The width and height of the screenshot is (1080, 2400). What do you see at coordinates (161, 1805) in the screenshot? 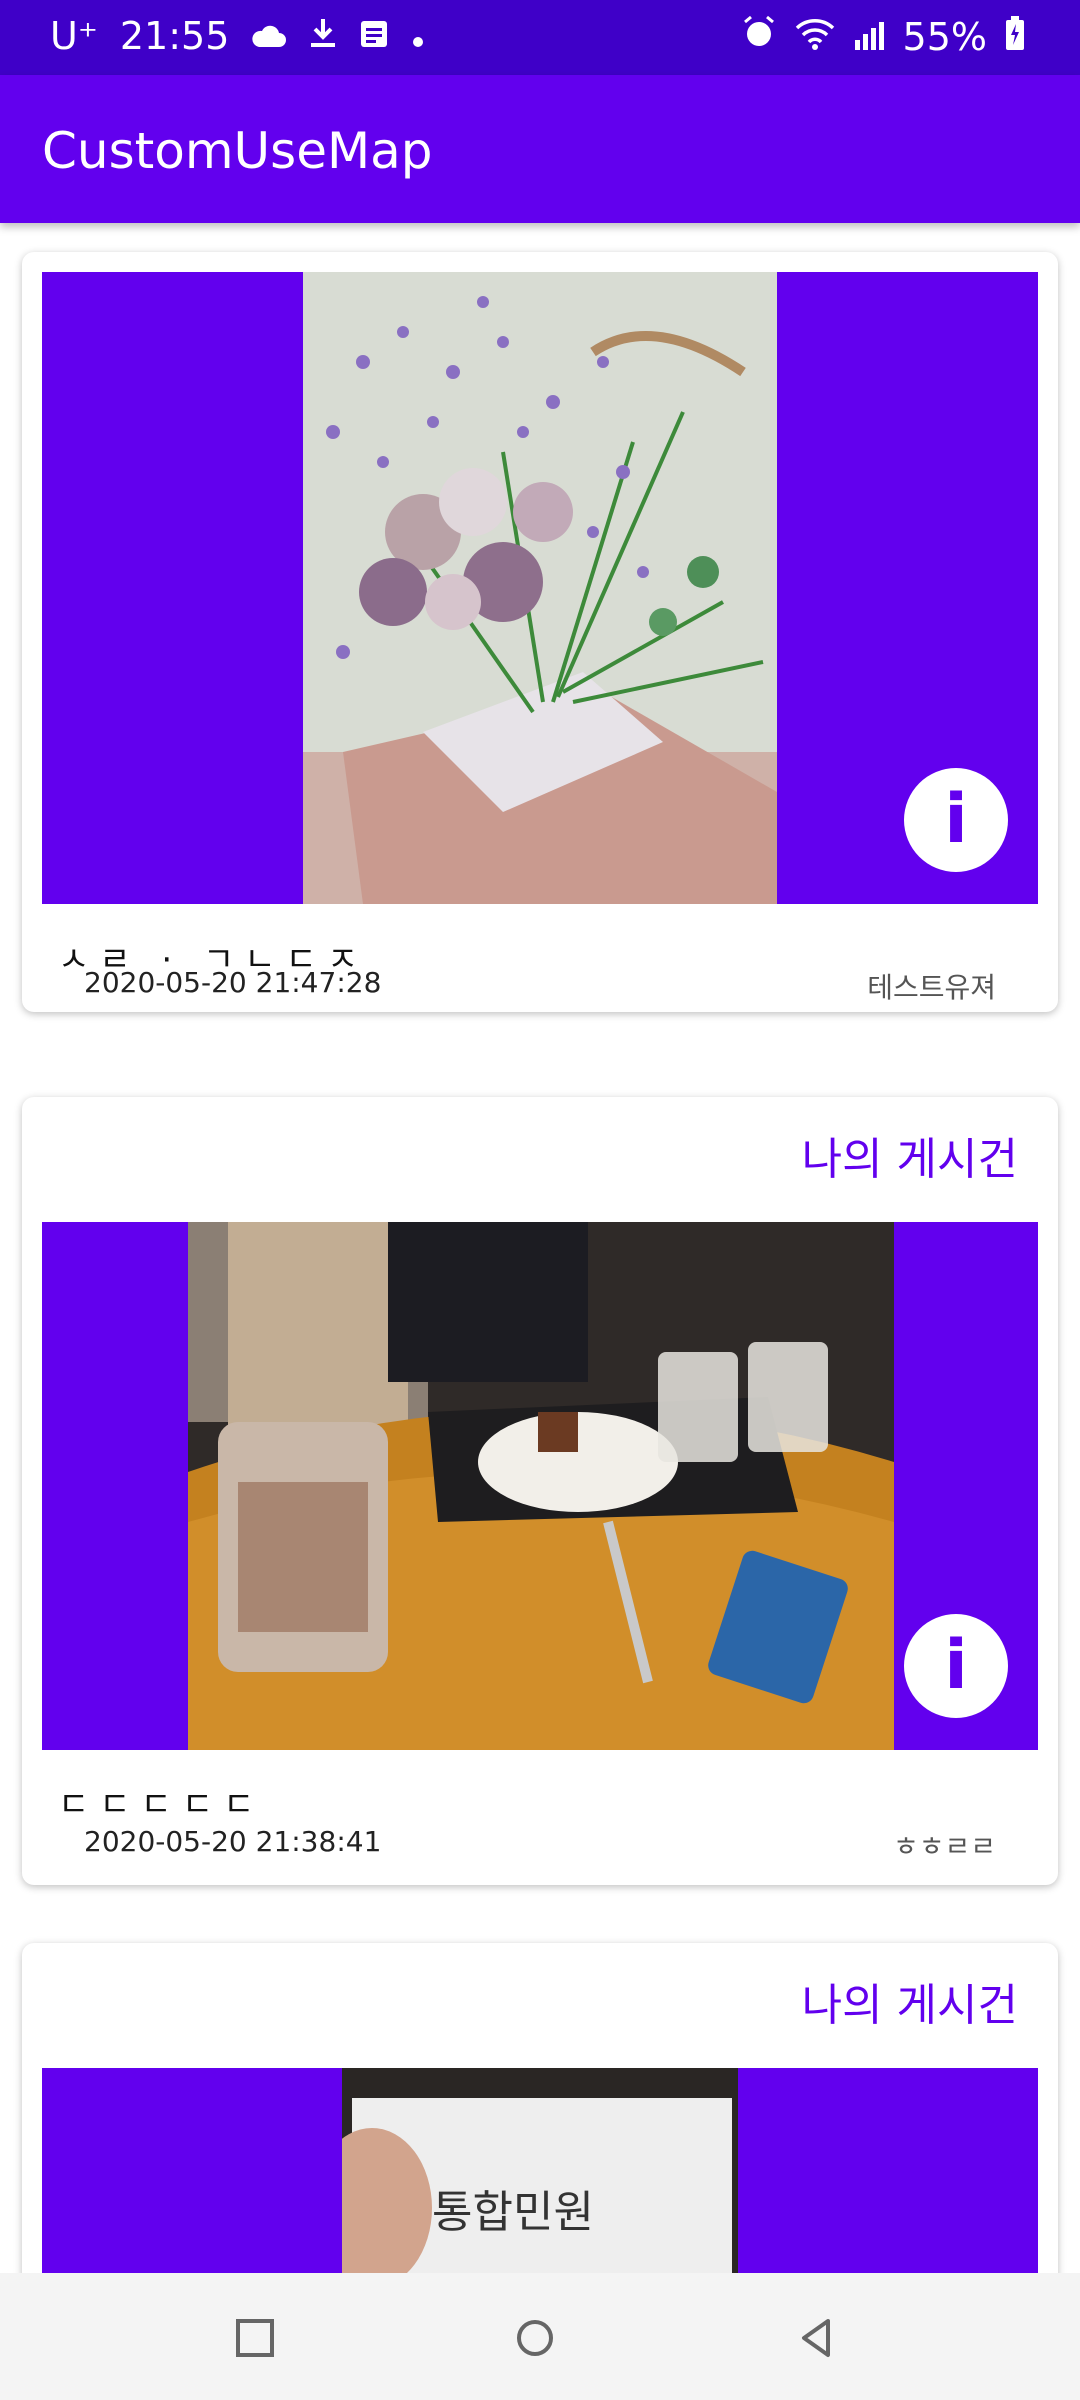
I see `post-title: ㄷㄷㄷㄷㄷ` at bounding box center [161, 1805].